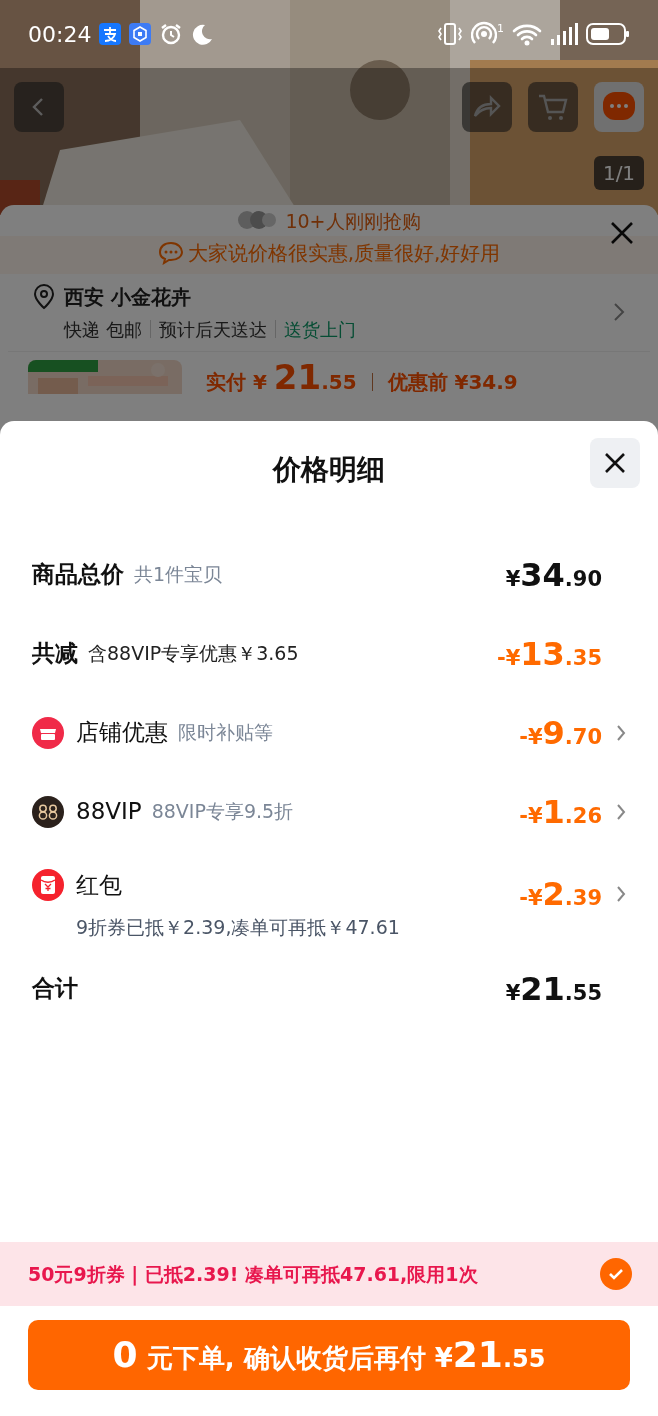 Image resolution: width=658 pixels, height=1416 pixels. I want to click on row-amount: -¥2.39, so click(560, 894).